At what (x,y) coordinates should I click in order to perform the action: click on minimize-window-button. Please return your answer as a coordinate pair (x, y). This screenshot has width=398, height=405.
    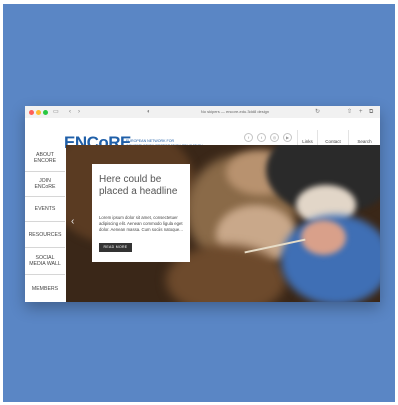
    Looking at the image, I should click on (38, 112).